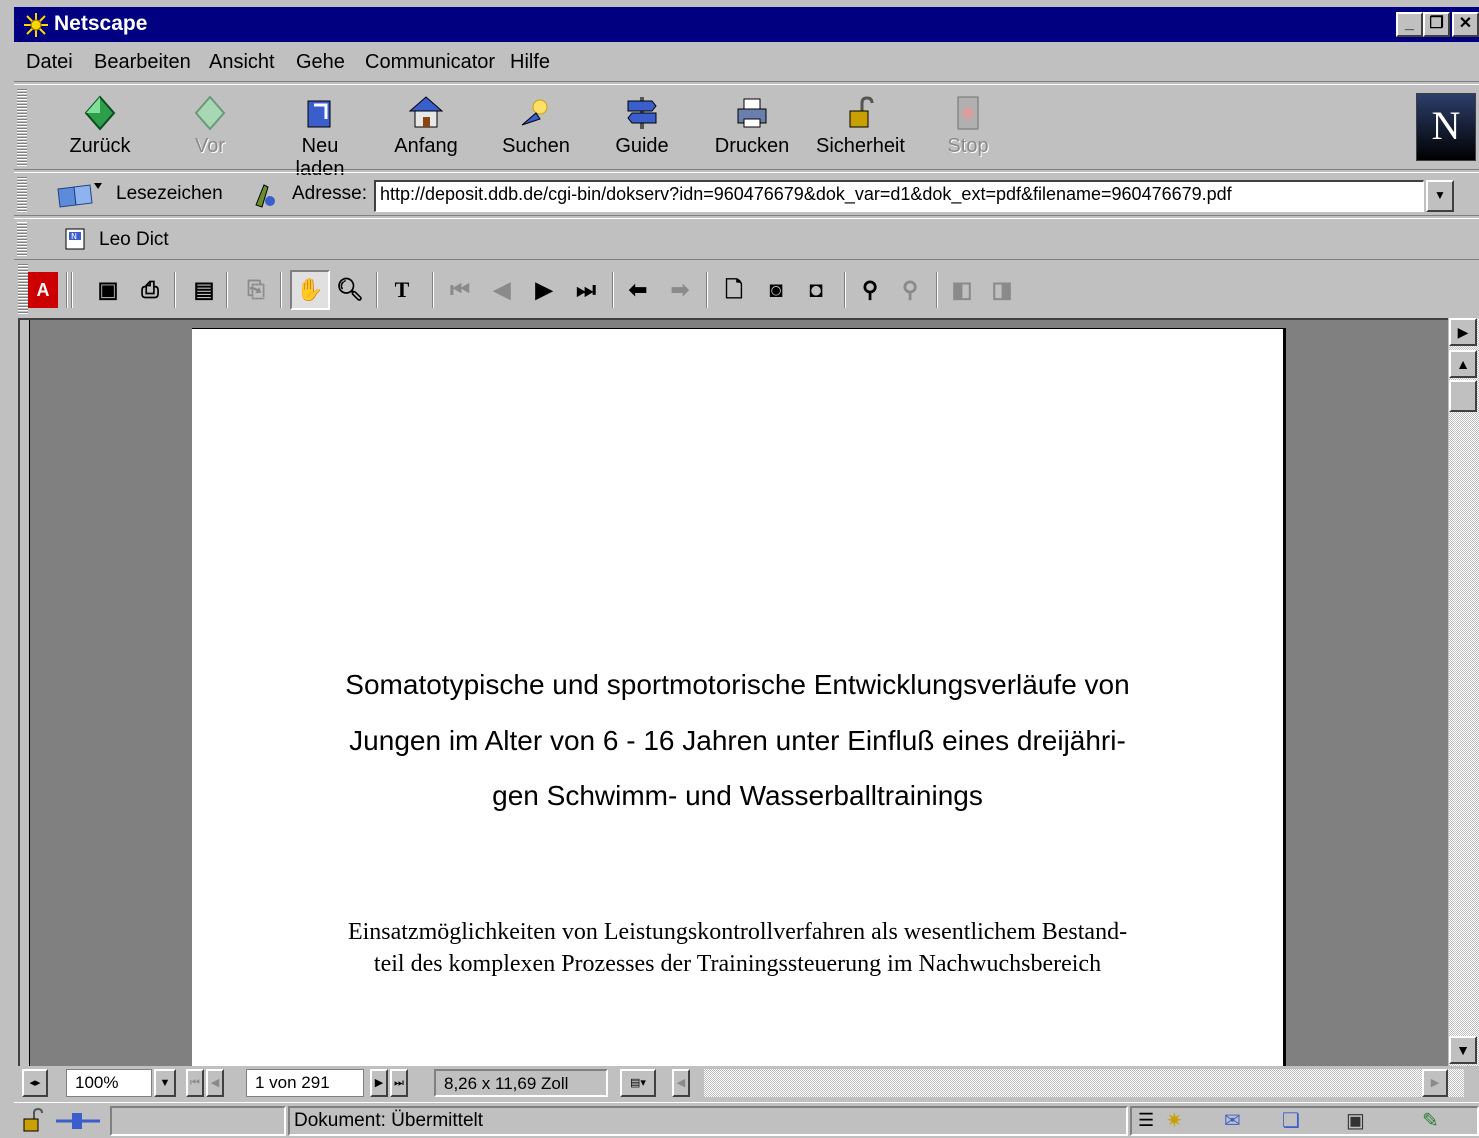  What do you see at coordinates (1463, 396) in the screenshot?
I see `scroll-thumb` at bounding box center [1463, 396].